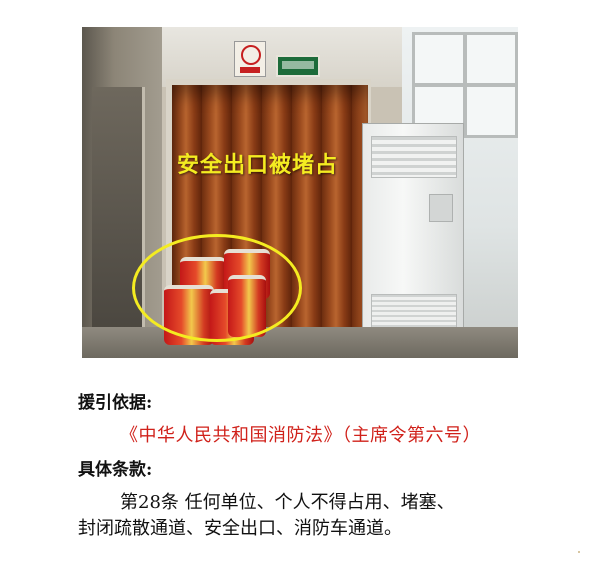 The width and height of the screenshot is (598, 584). What do you see at coordinates (240, 528) in the screenshot?
I see `clause-text-line-2: 封闭疏散通道、安全出口、消防车通道。` at bounding box center [240, 528].